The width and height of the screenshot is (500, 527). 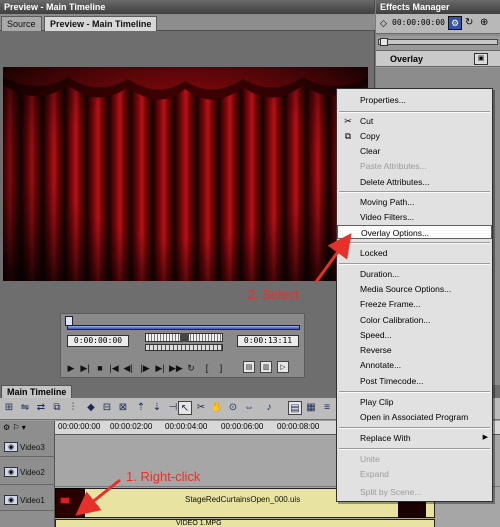 I want to click on annotation-step2: 2. Select, so click(x=273, y=294).